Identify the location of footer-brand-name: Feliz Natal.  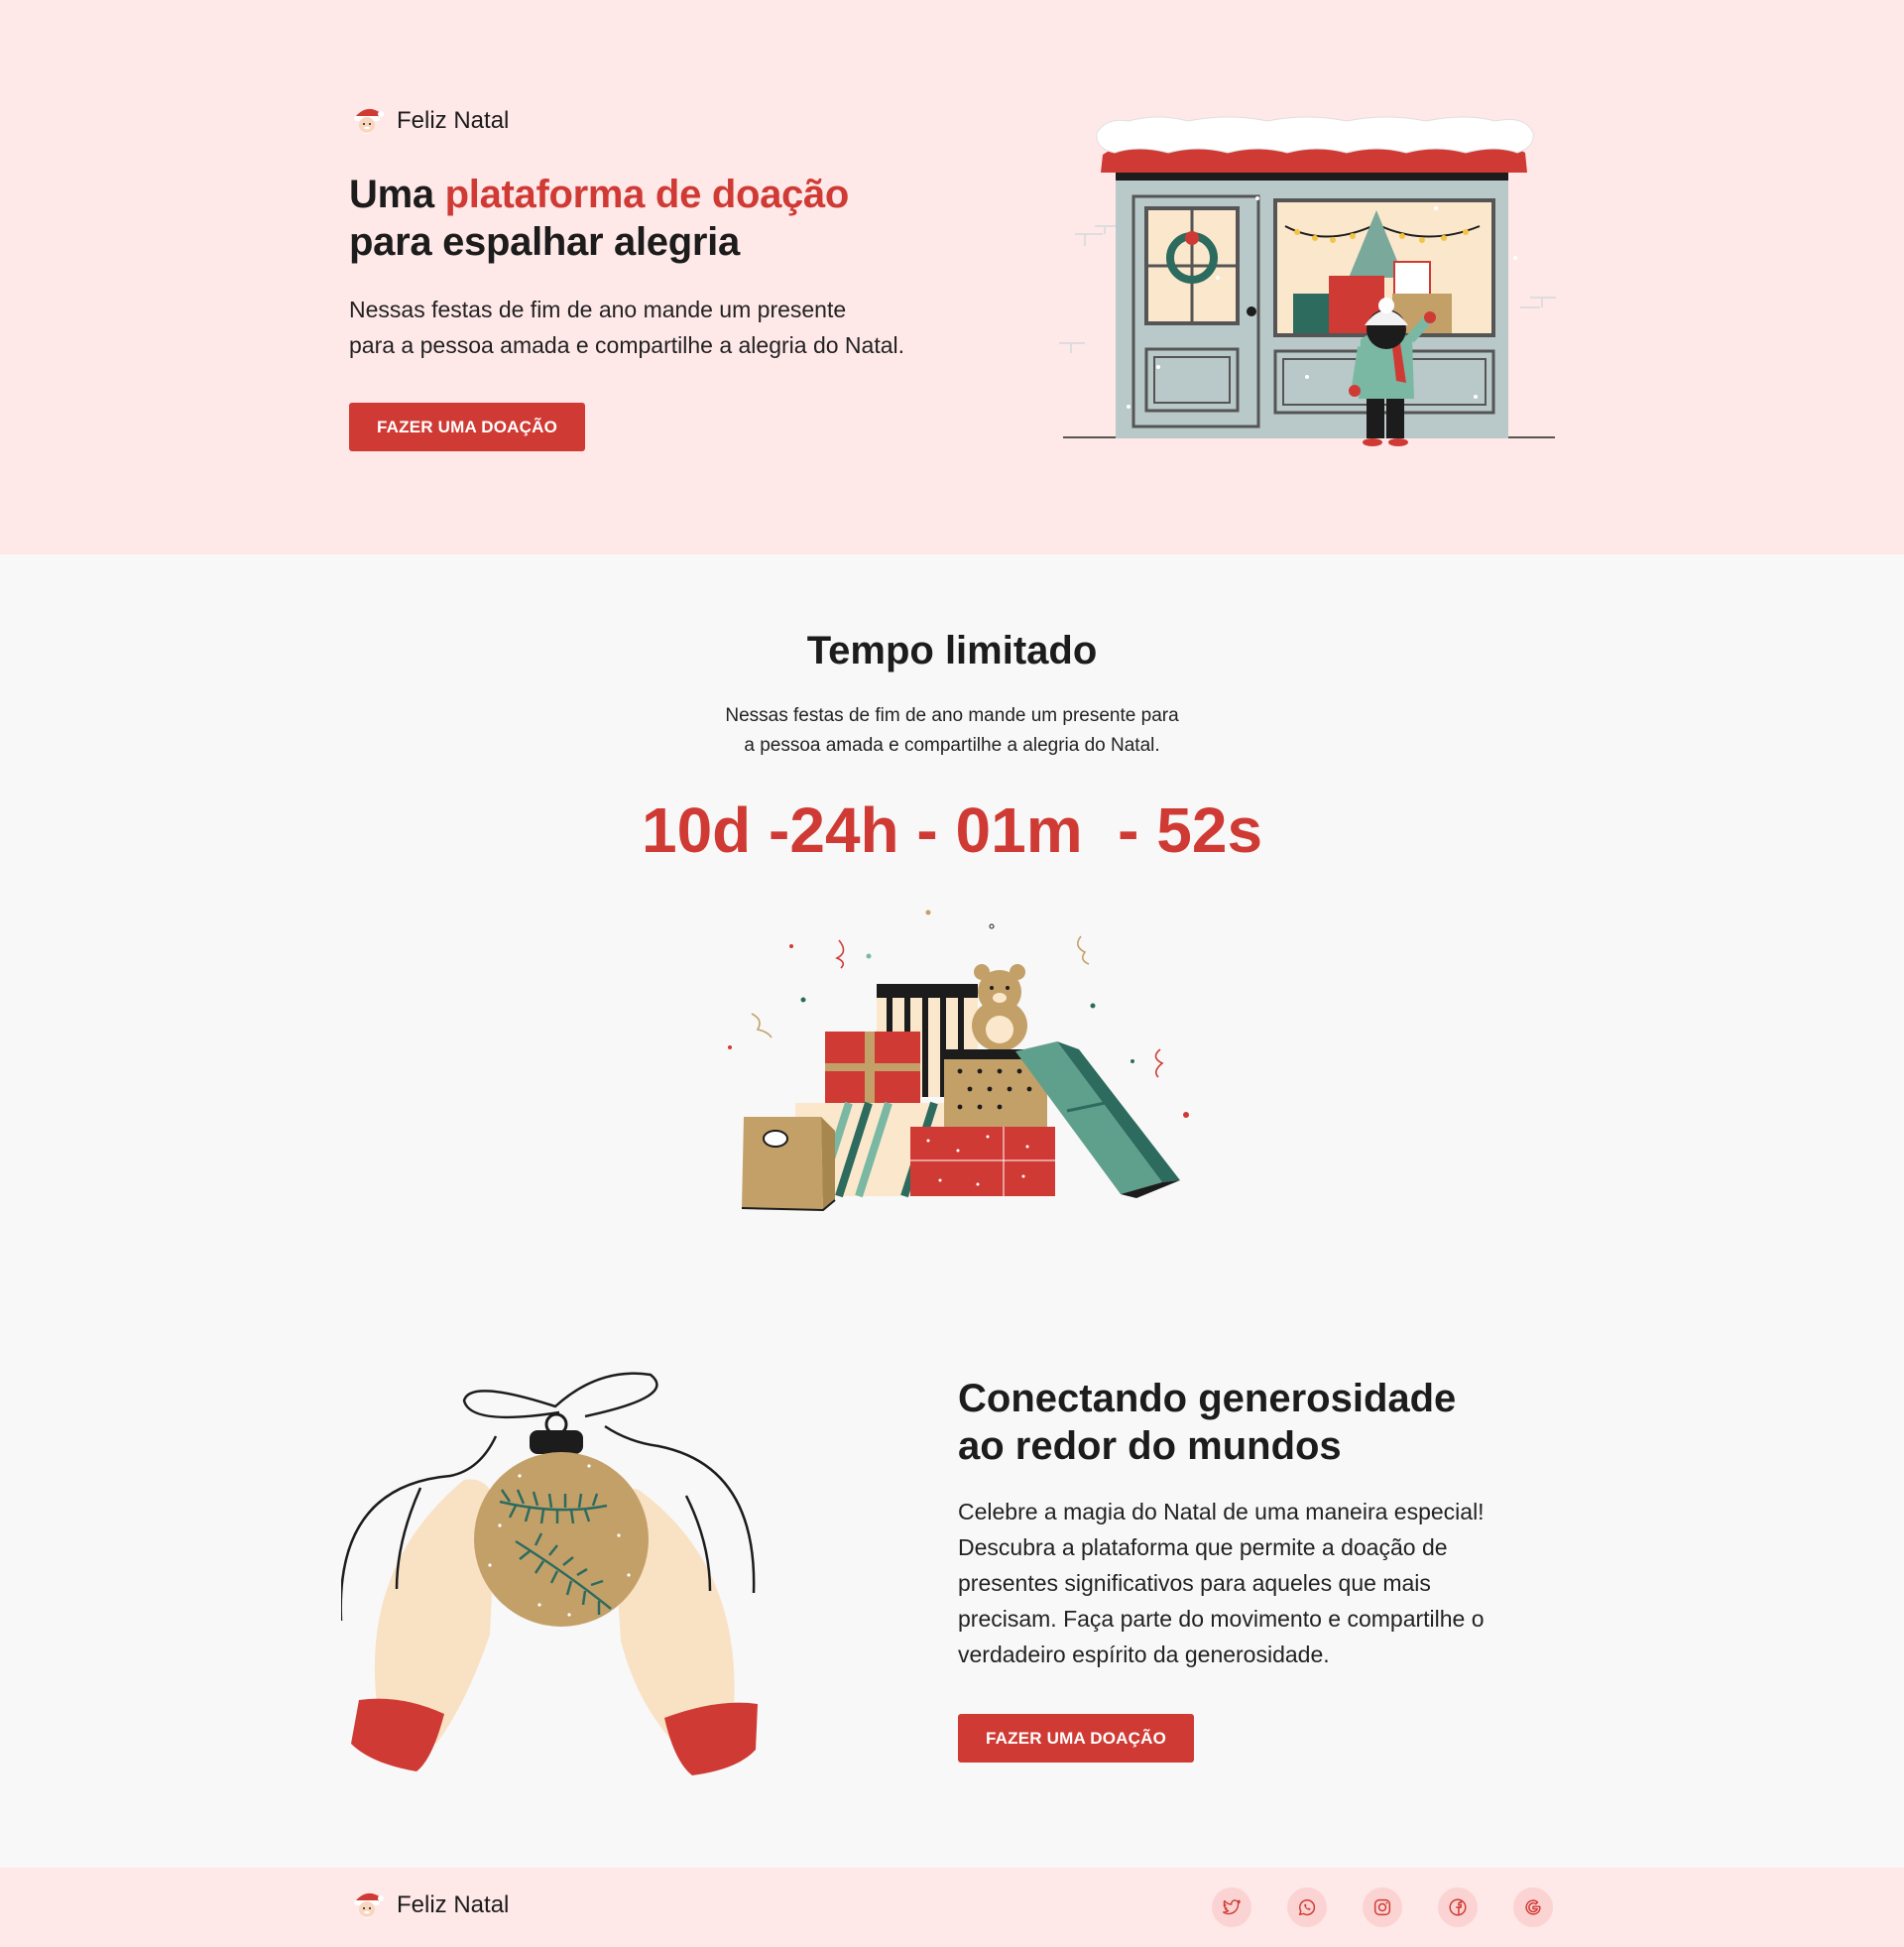
(453, 1904).